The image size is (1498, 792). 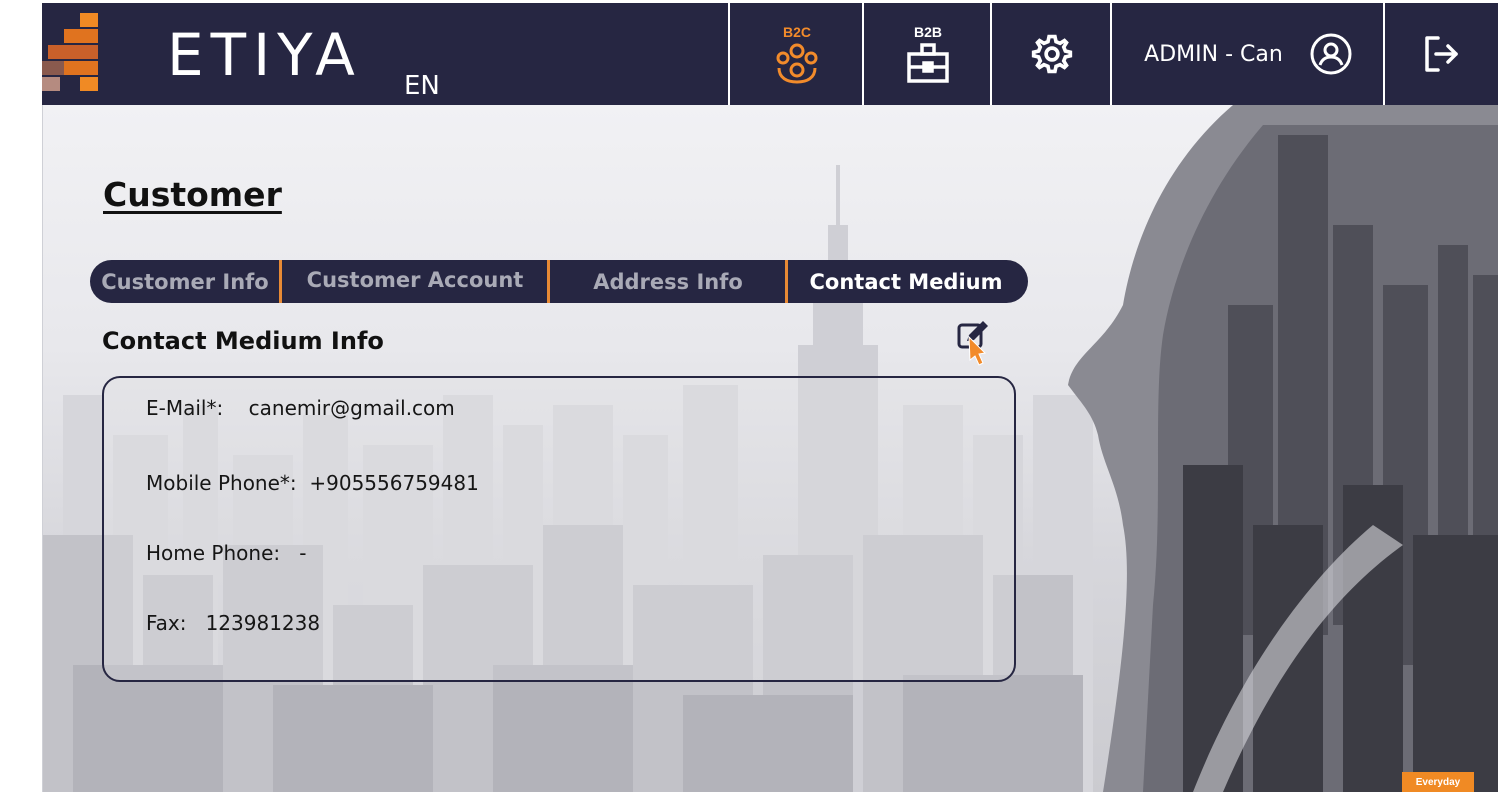 I want to click on content-left-border, so click(x=42, y=448).